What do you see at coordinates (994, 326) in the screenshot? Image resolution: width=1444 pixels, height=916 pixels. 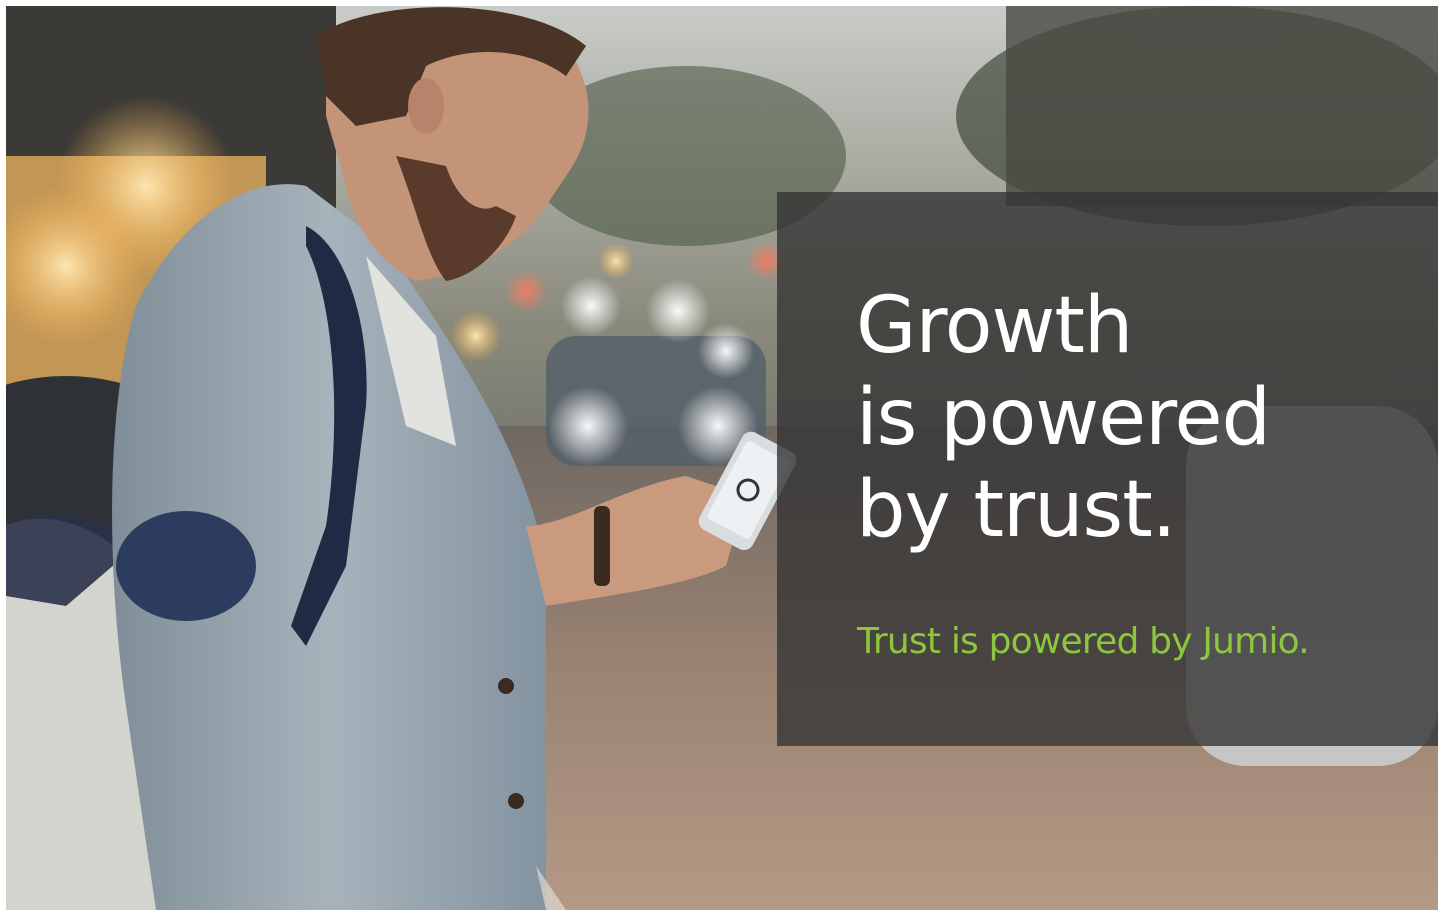 I see `headline-line-1: Growth` at bounding box center [994, 326].